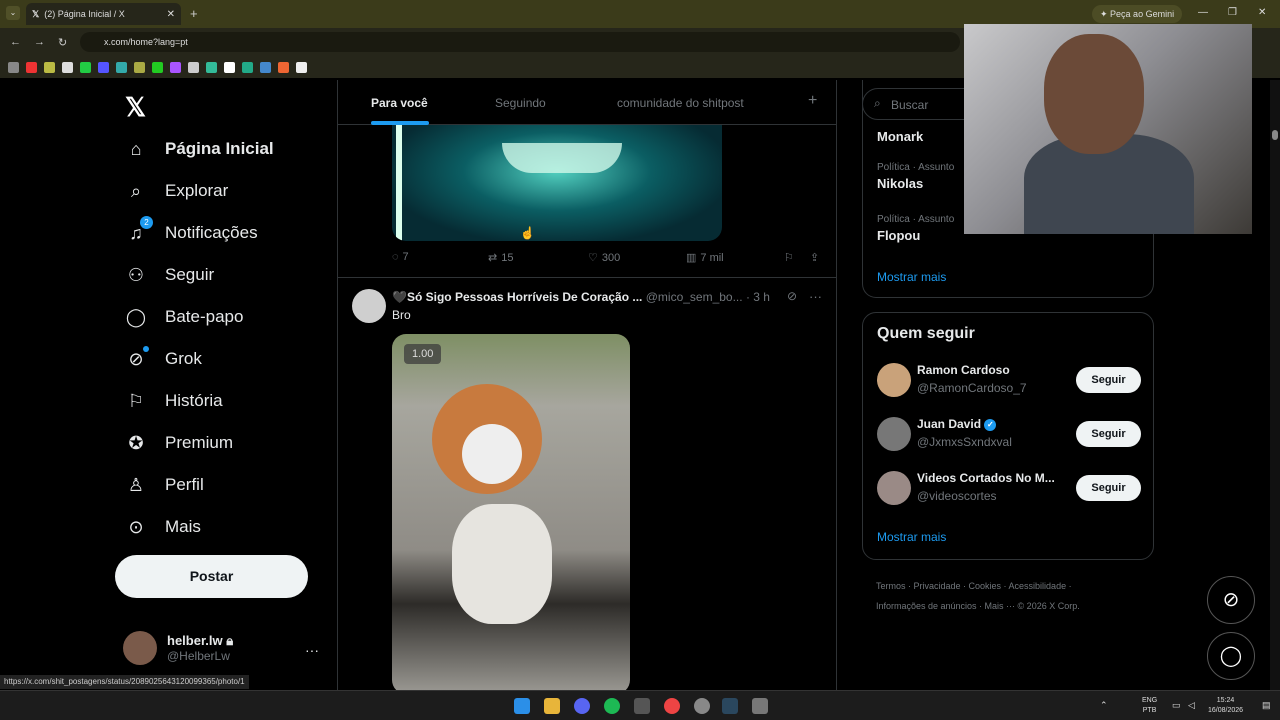 The height and width of the screenshot is (720, 1280). Describe the element at coordinates (1266, 705) in the screenshot. I see `notification-center-icon: ▤` at that location.